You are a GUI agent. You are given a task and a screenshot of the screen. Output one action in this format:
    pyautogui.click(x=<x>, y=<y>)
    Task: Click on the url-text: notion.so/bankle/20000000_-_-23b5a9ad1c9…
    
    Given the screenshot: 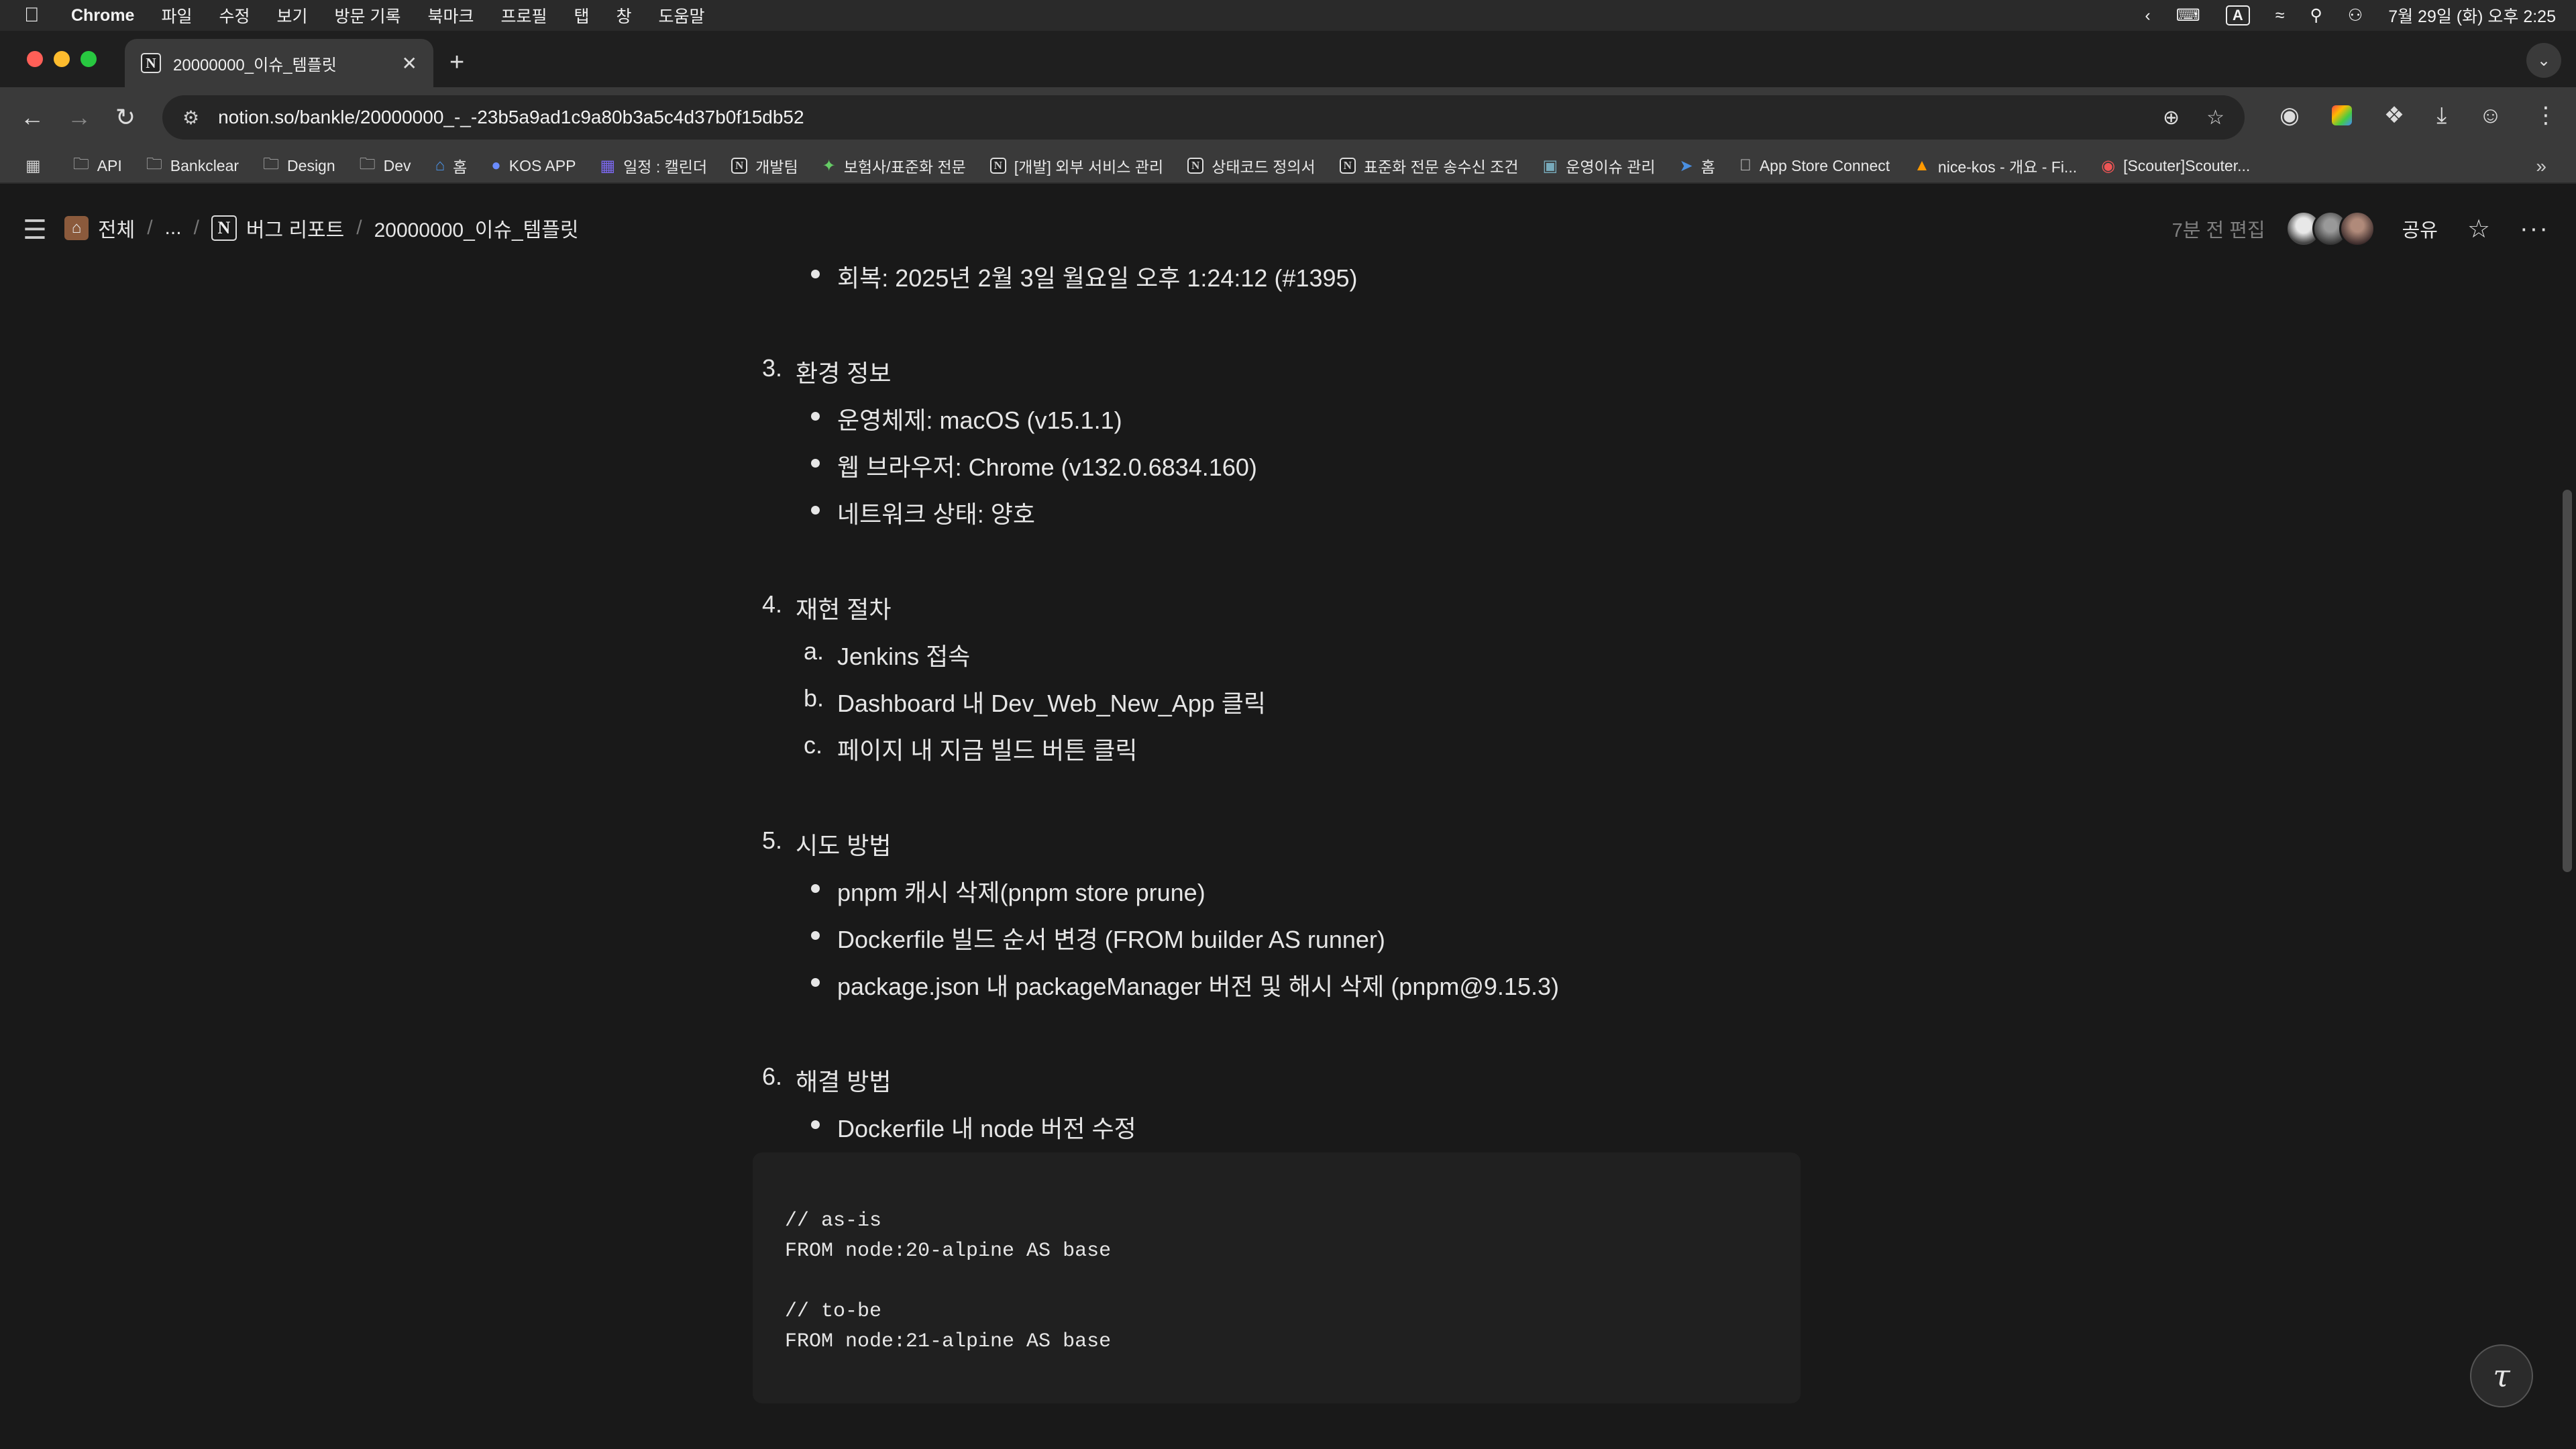 What is the action you would take?
    pyautogui.click(x=1190, y=117)
    